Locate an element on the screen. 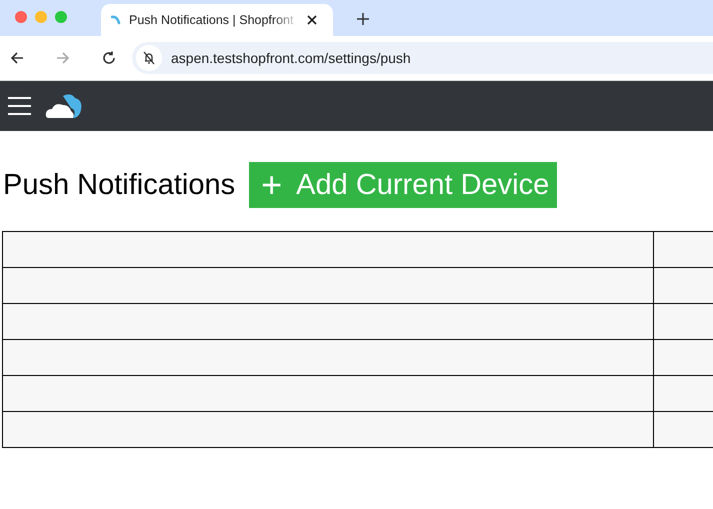 This screenshot has height=509, width=713. browser-tab: Push Notifications | Shopfront is located at coordinates (217, 20).